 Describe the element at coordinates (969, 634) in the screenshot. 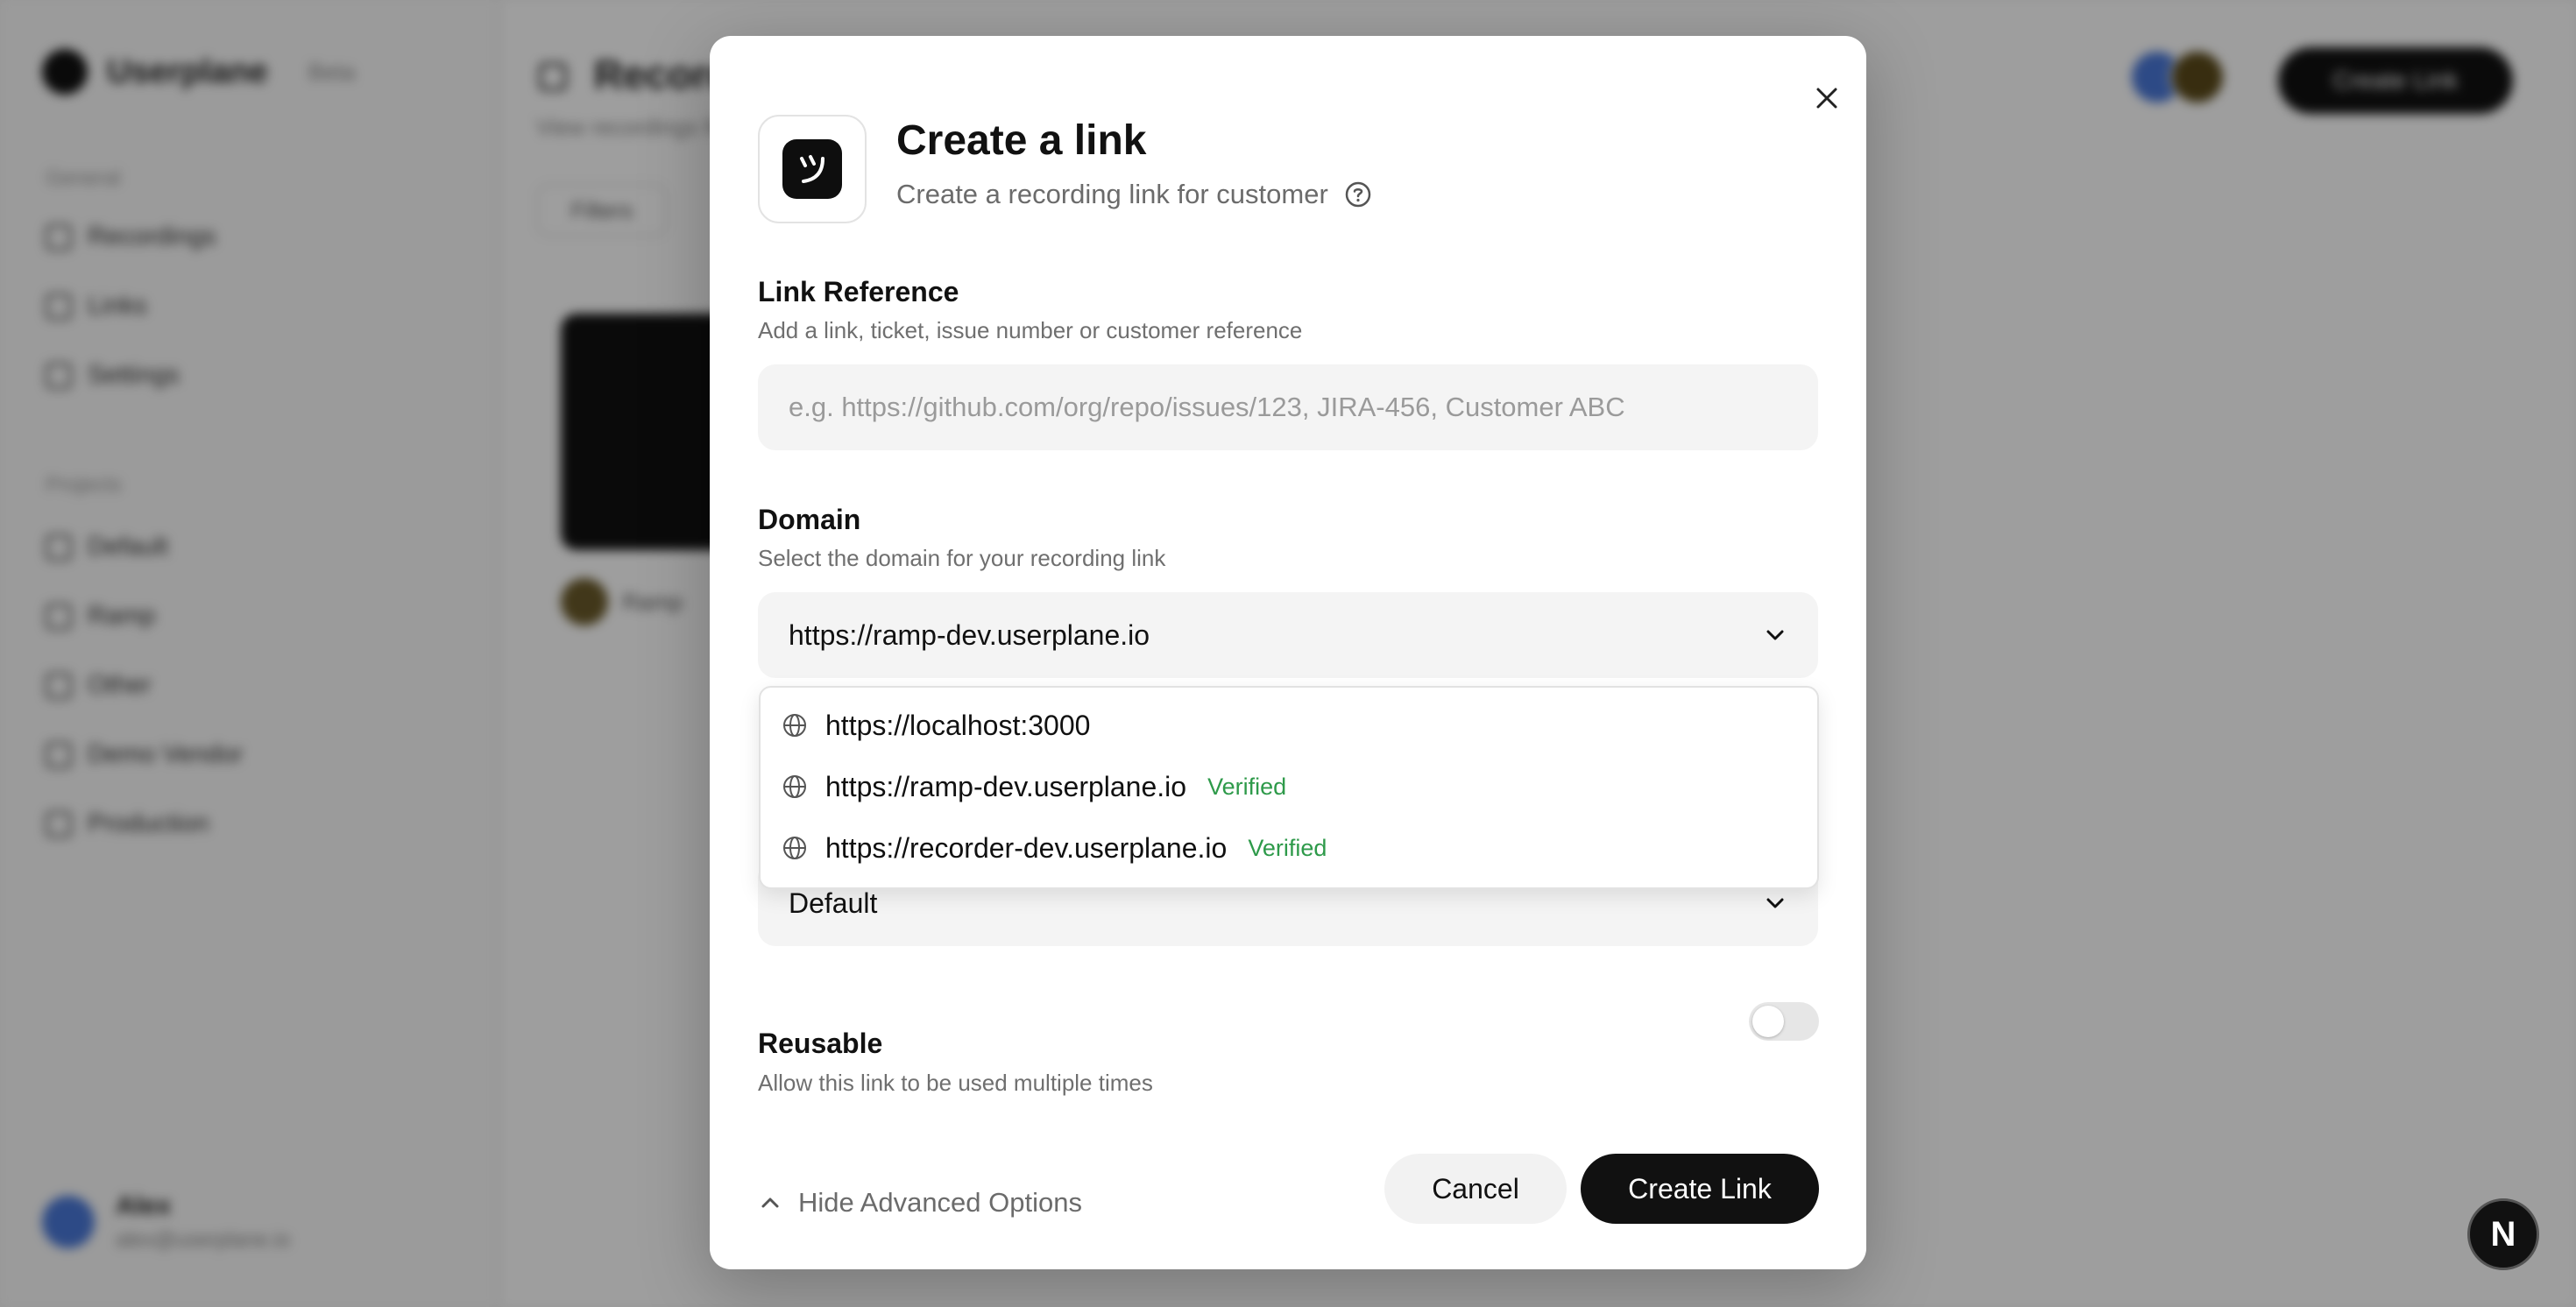

I see `domain-select-value: https://ramp-dev.userplane.io` at that location.